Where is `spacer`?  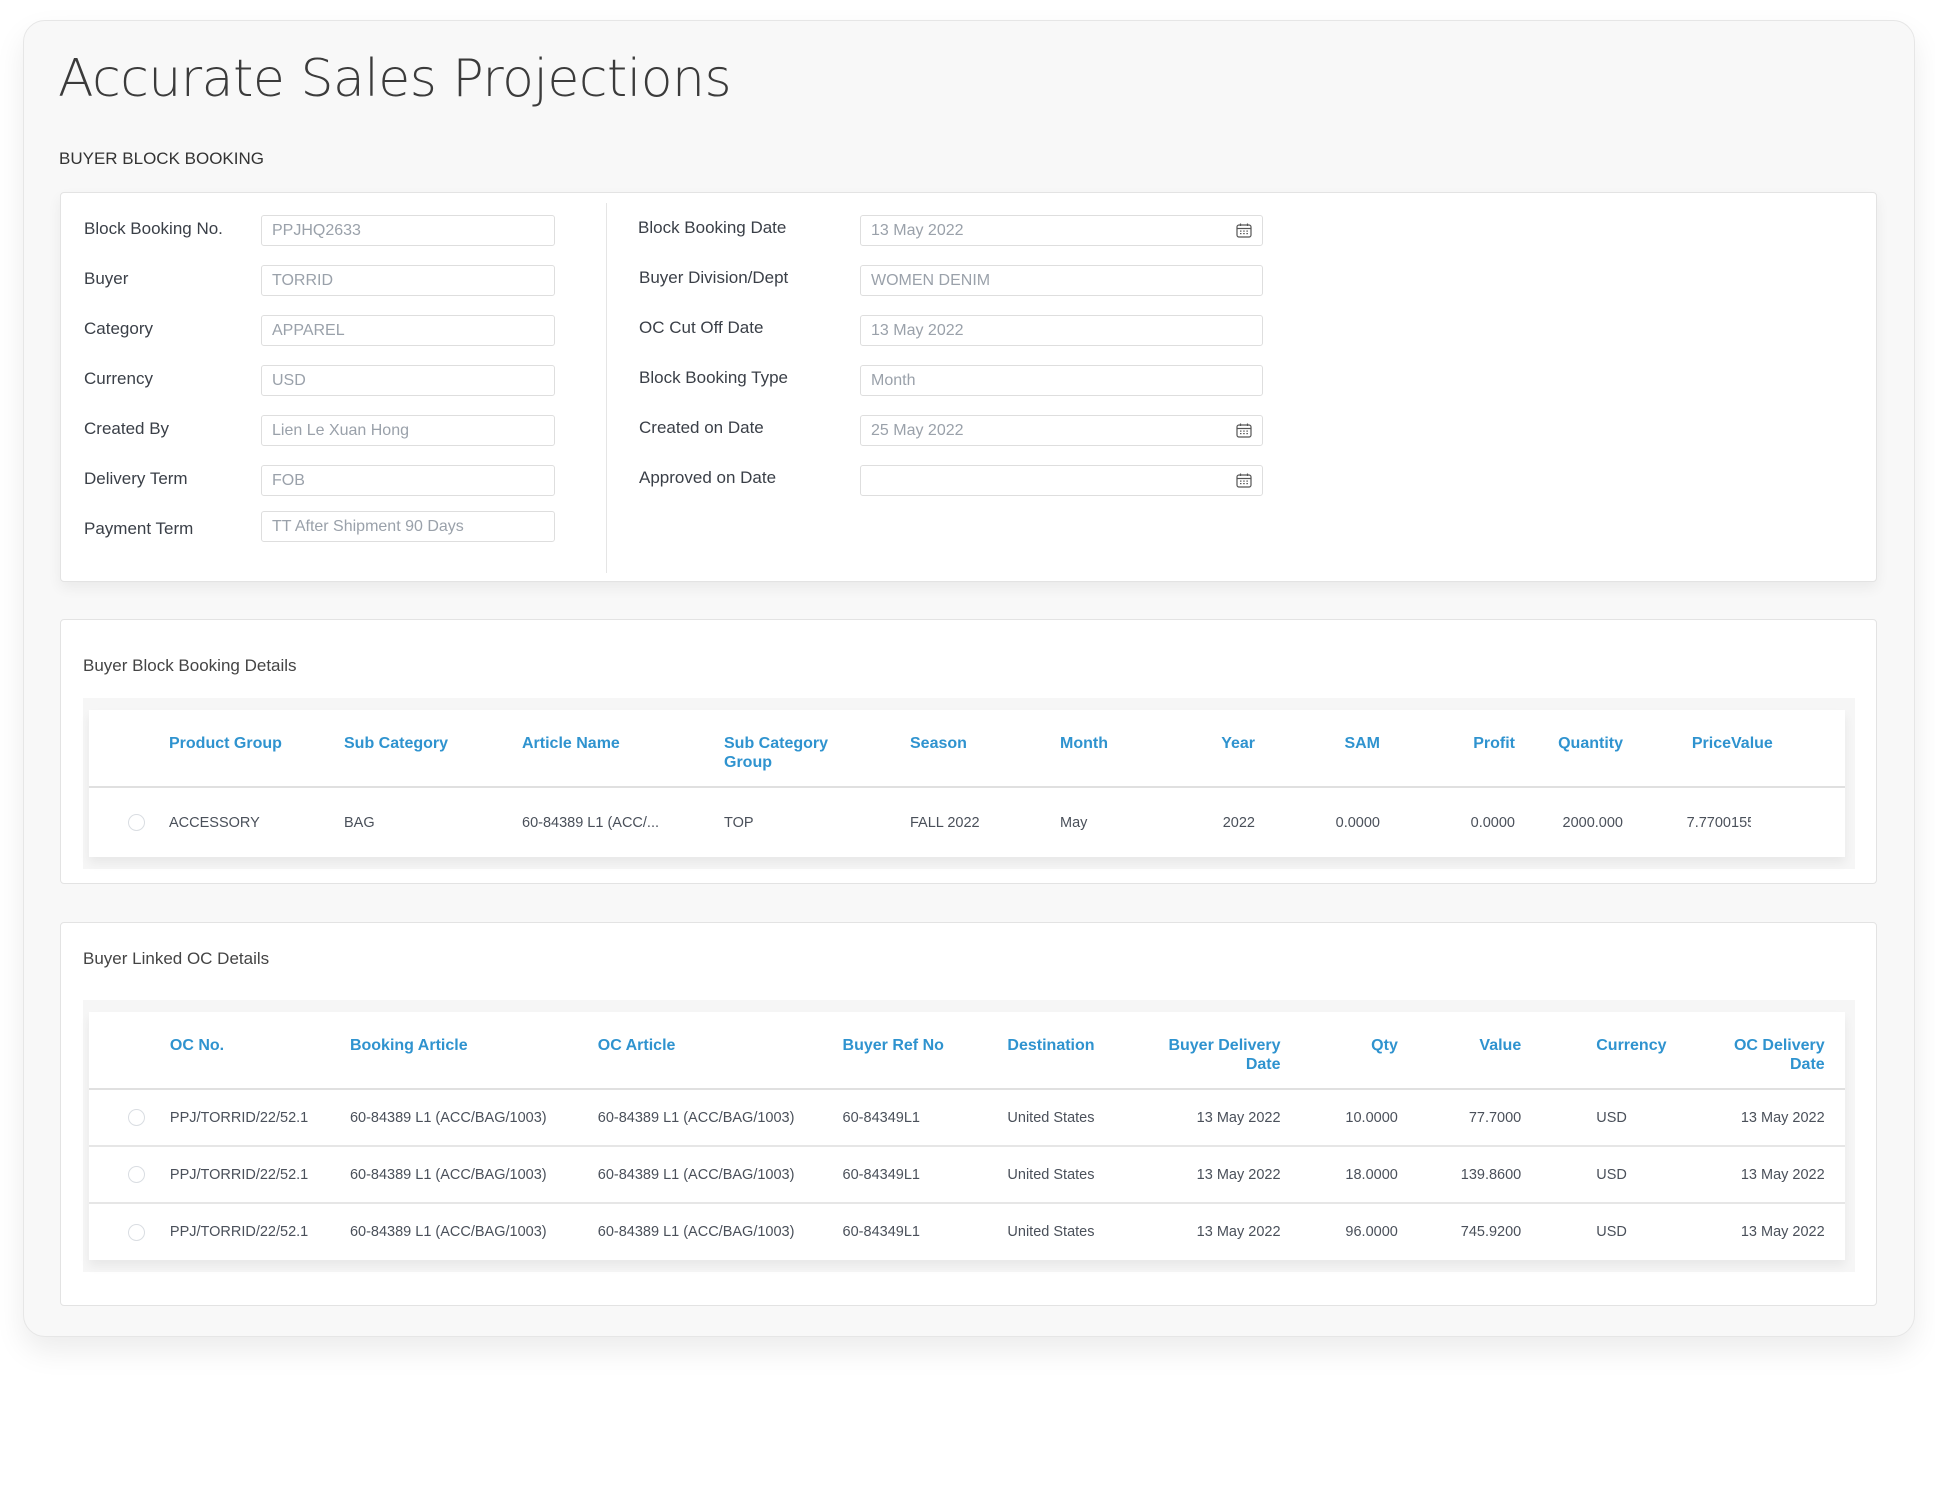
spacer is located at coordinates (1835, 1117).